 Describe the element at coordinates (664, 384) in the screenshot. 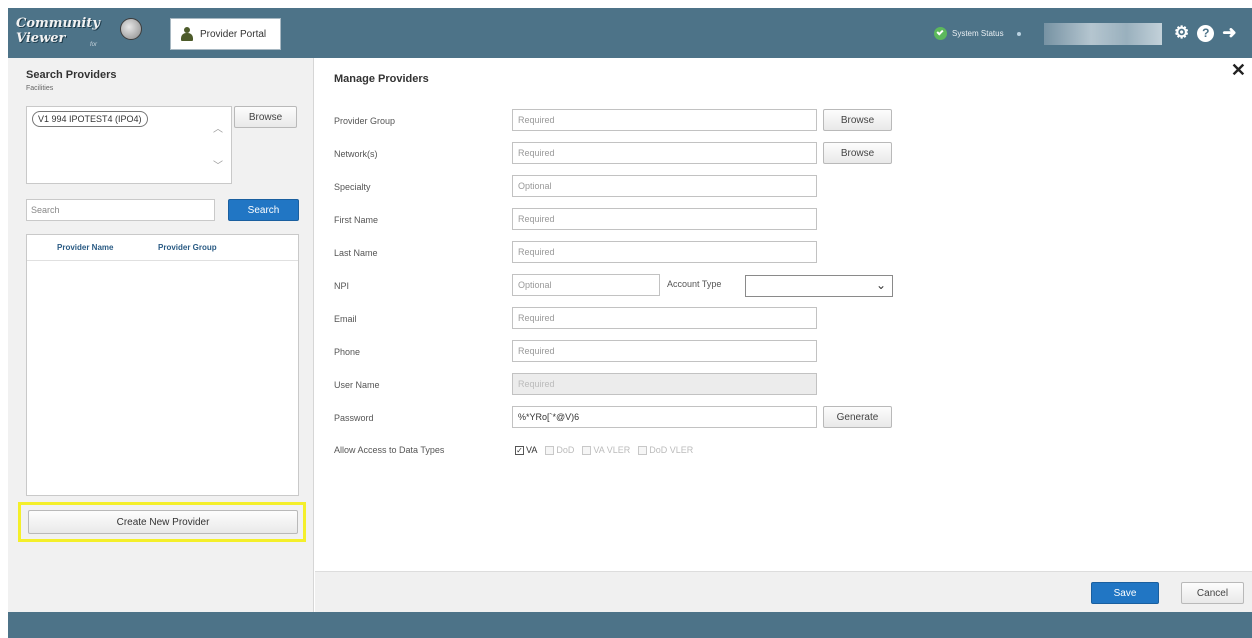

I see `user-name-field: Required` at that location.